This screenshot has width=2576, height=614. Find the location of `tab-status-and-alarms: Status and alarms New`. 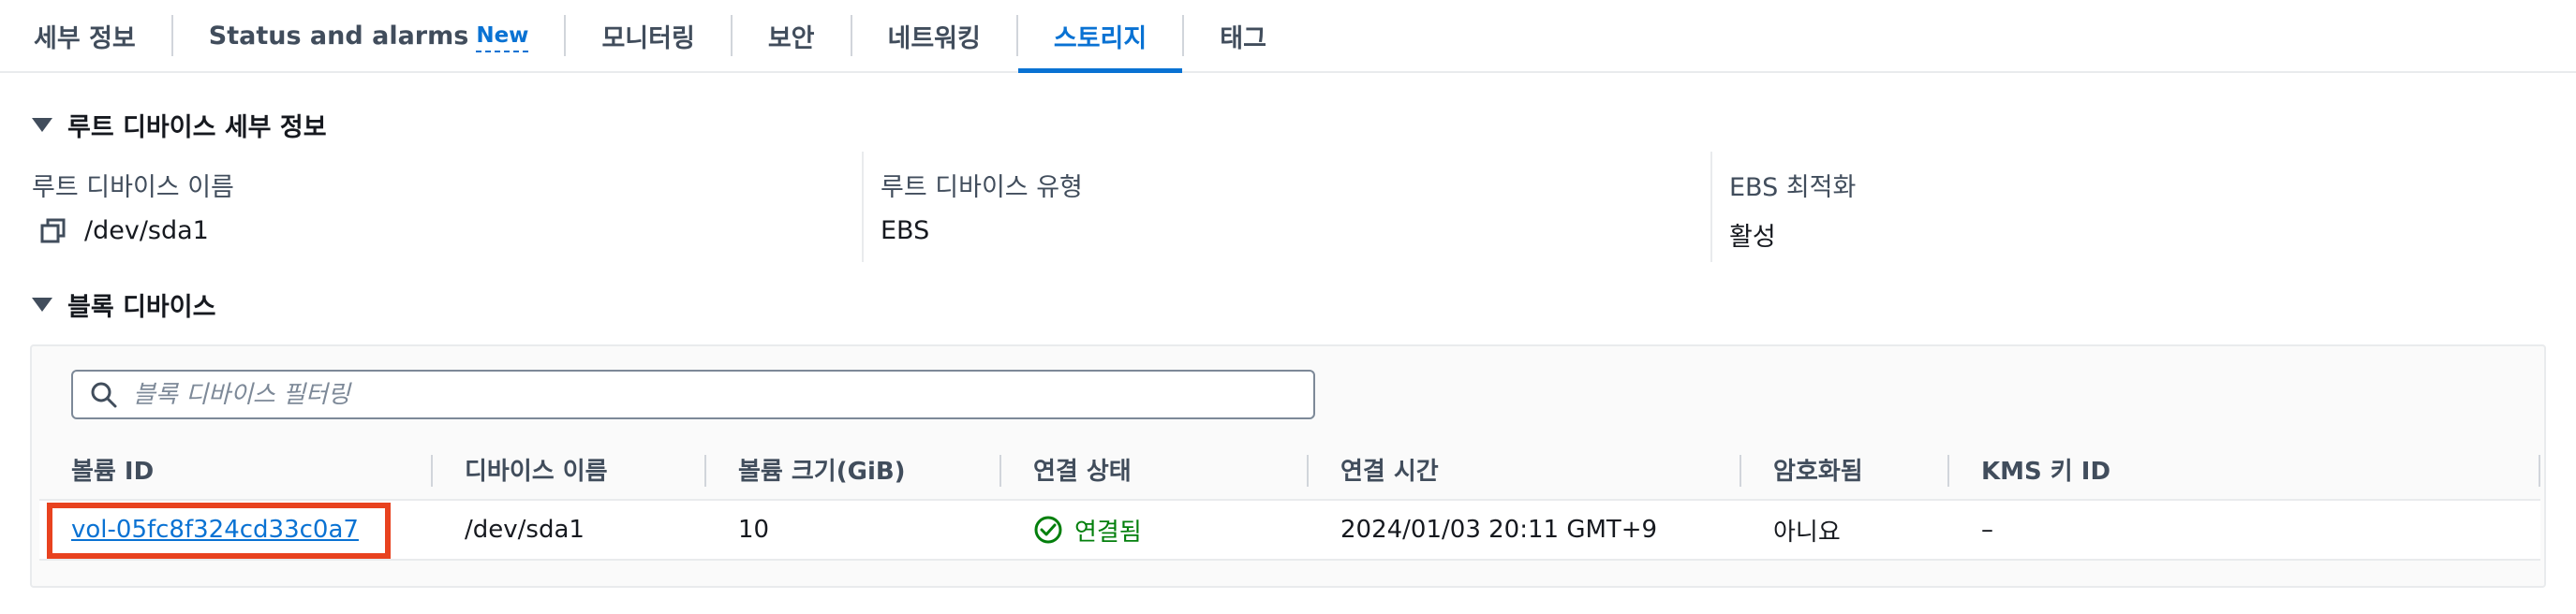

tab-status-and-alarms: Status and alarms New is located at coordinates (369, 35).